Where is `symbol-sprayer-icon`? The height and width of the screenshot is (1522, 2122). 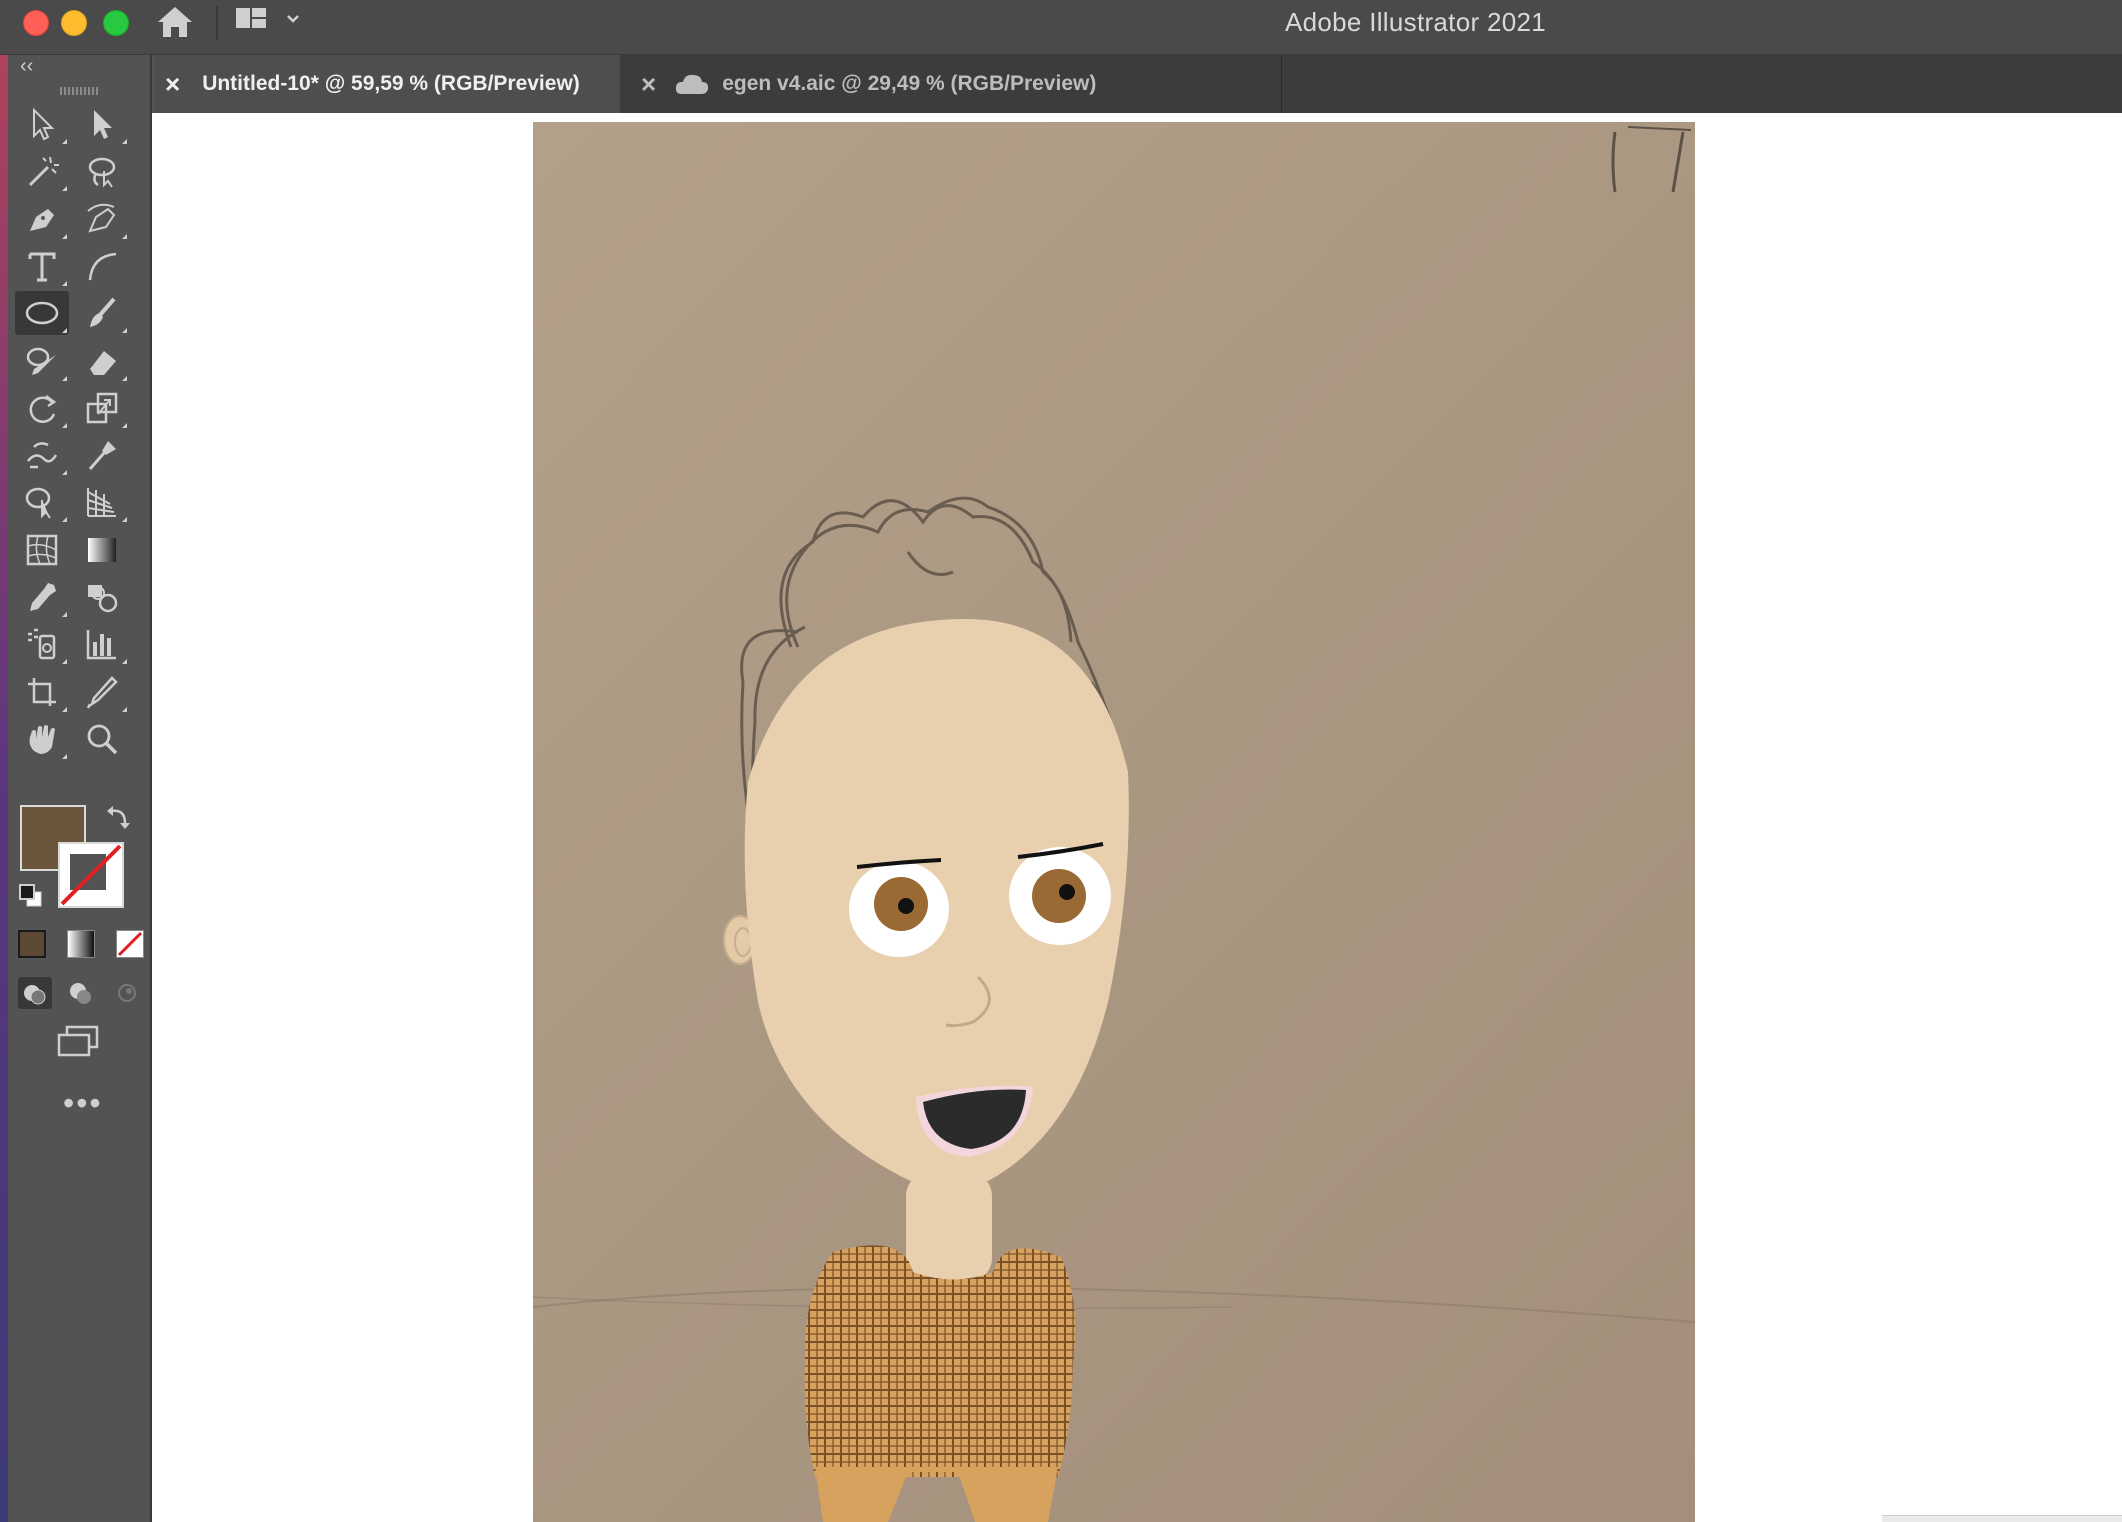
symbol-sprayer-icon is located at coordinates (42, 644).